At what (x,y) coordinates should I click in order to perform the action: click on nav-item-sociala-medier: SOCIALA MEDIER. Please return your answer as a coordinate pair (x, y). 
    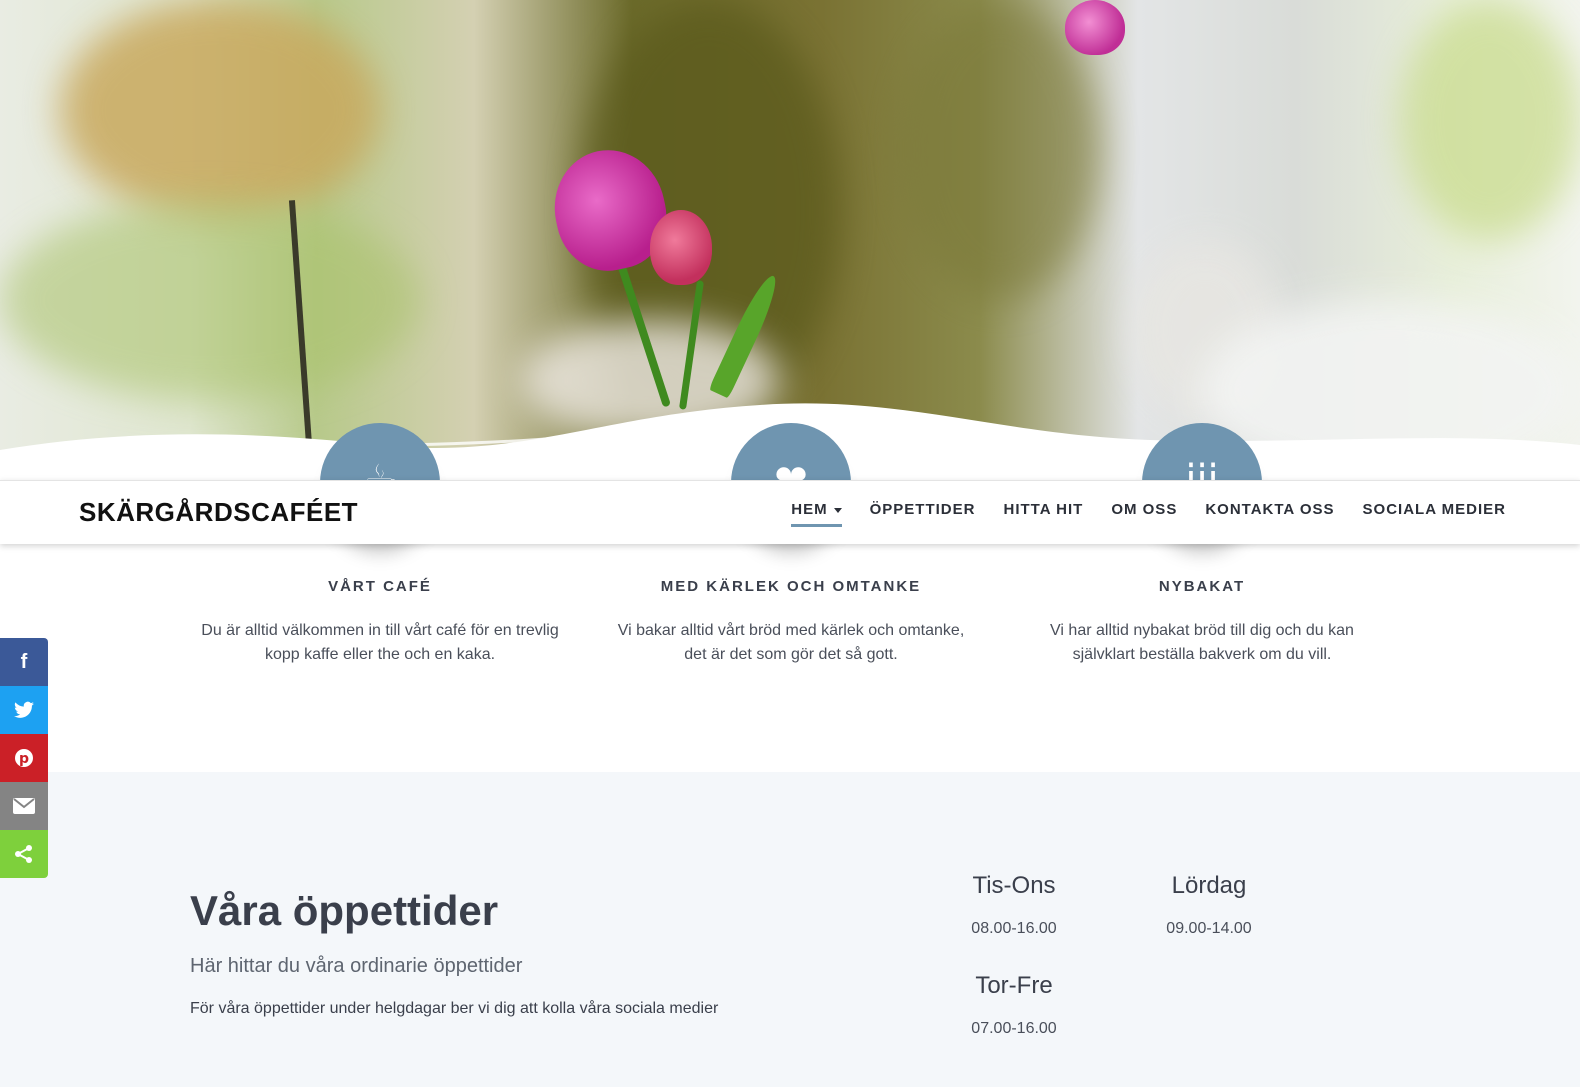
    Looking at the image, I should click on (1434, 514).